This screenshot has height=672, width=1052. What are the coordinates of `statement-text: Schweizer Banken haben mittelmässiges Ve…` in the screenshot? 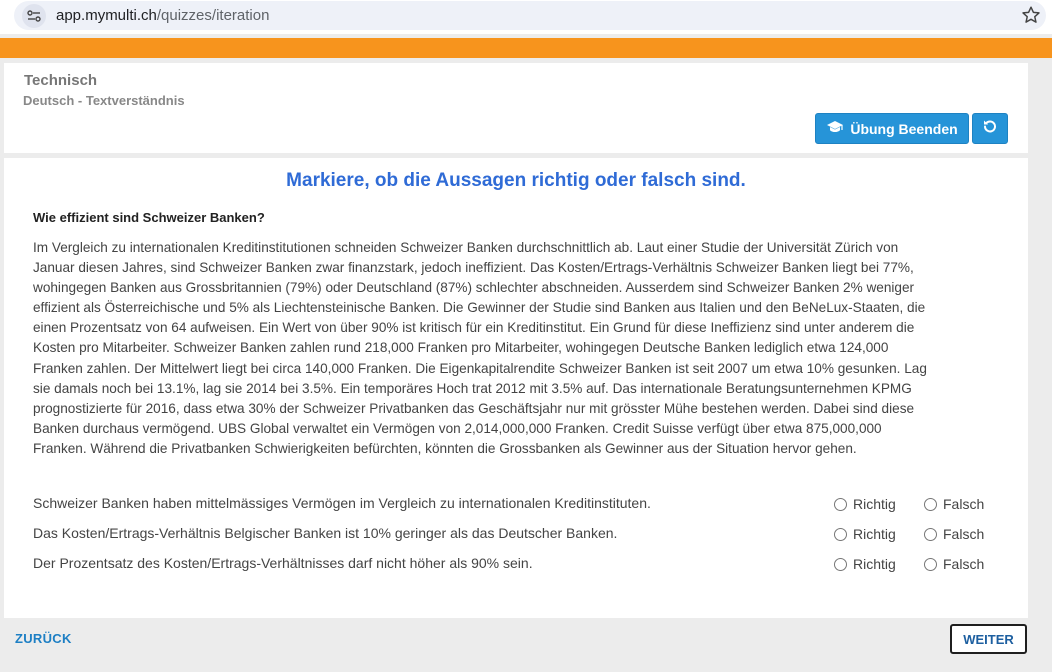 It's located at (342, 503).